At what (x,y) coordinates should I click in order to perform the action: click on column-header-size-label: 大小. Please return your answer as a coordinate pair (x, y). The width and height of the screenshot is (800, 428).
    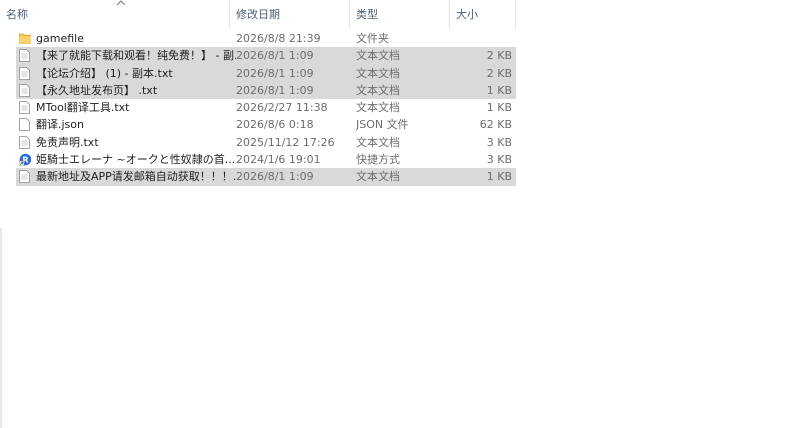
    Looking at the image, I should click on (467, 14).